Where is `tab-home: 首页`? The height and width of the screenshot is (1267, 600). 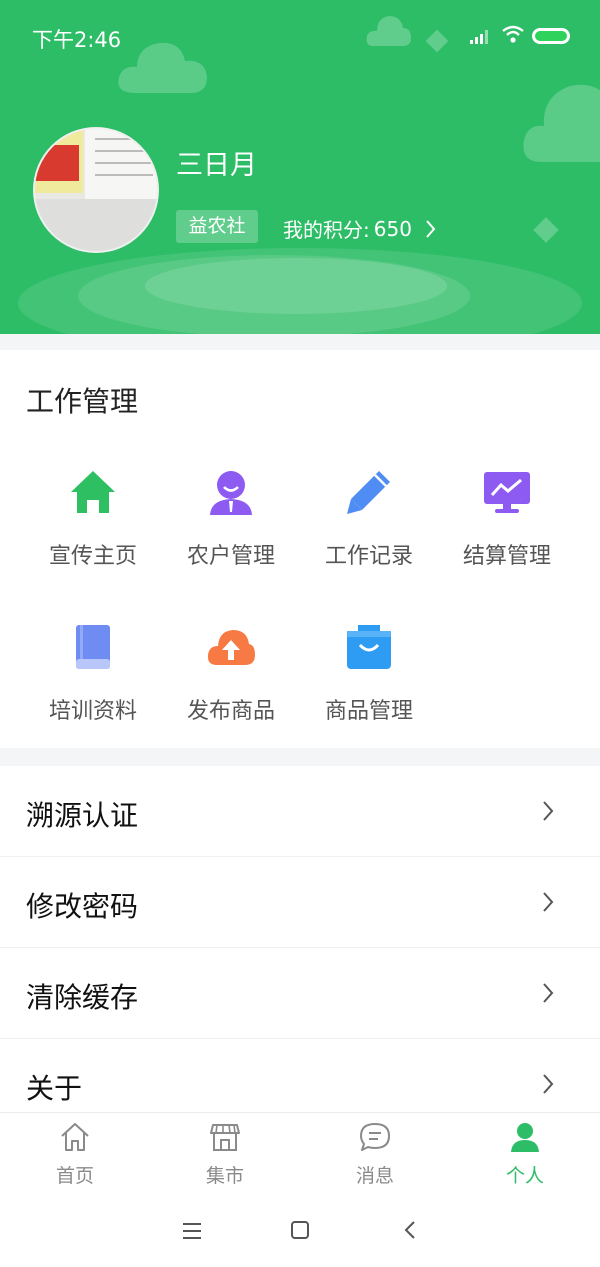
tab-home: 首页 is located at coordinates (75, 1154).